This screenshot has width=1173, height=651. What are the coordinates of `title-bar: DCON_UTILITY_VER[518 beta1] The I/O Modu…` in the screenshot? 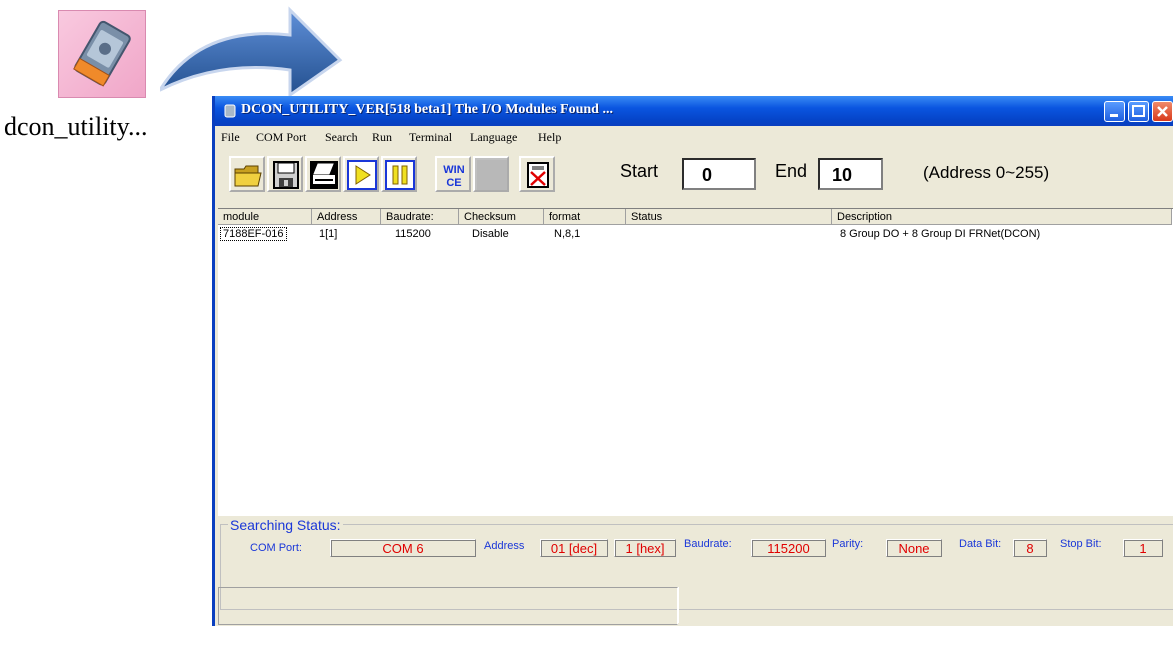 It's located at (694, 111).